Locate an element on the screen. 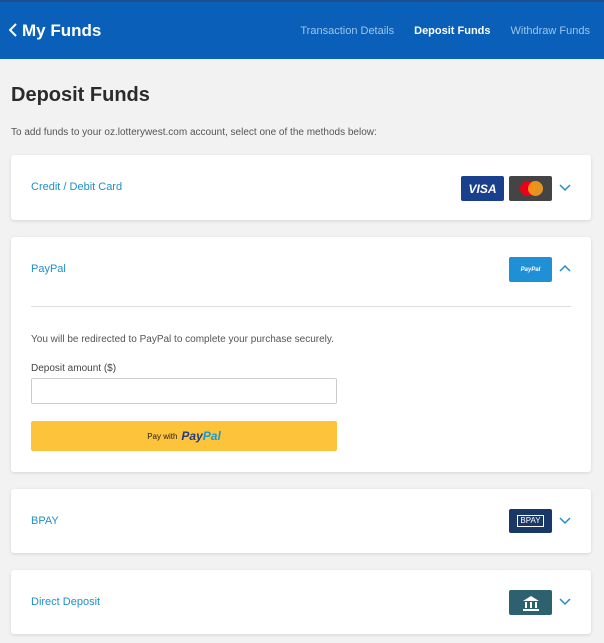 The width and height of the screenshot is (604, 643). nav-transaction-details: Transaction Details is located at coordinates (347, 31).